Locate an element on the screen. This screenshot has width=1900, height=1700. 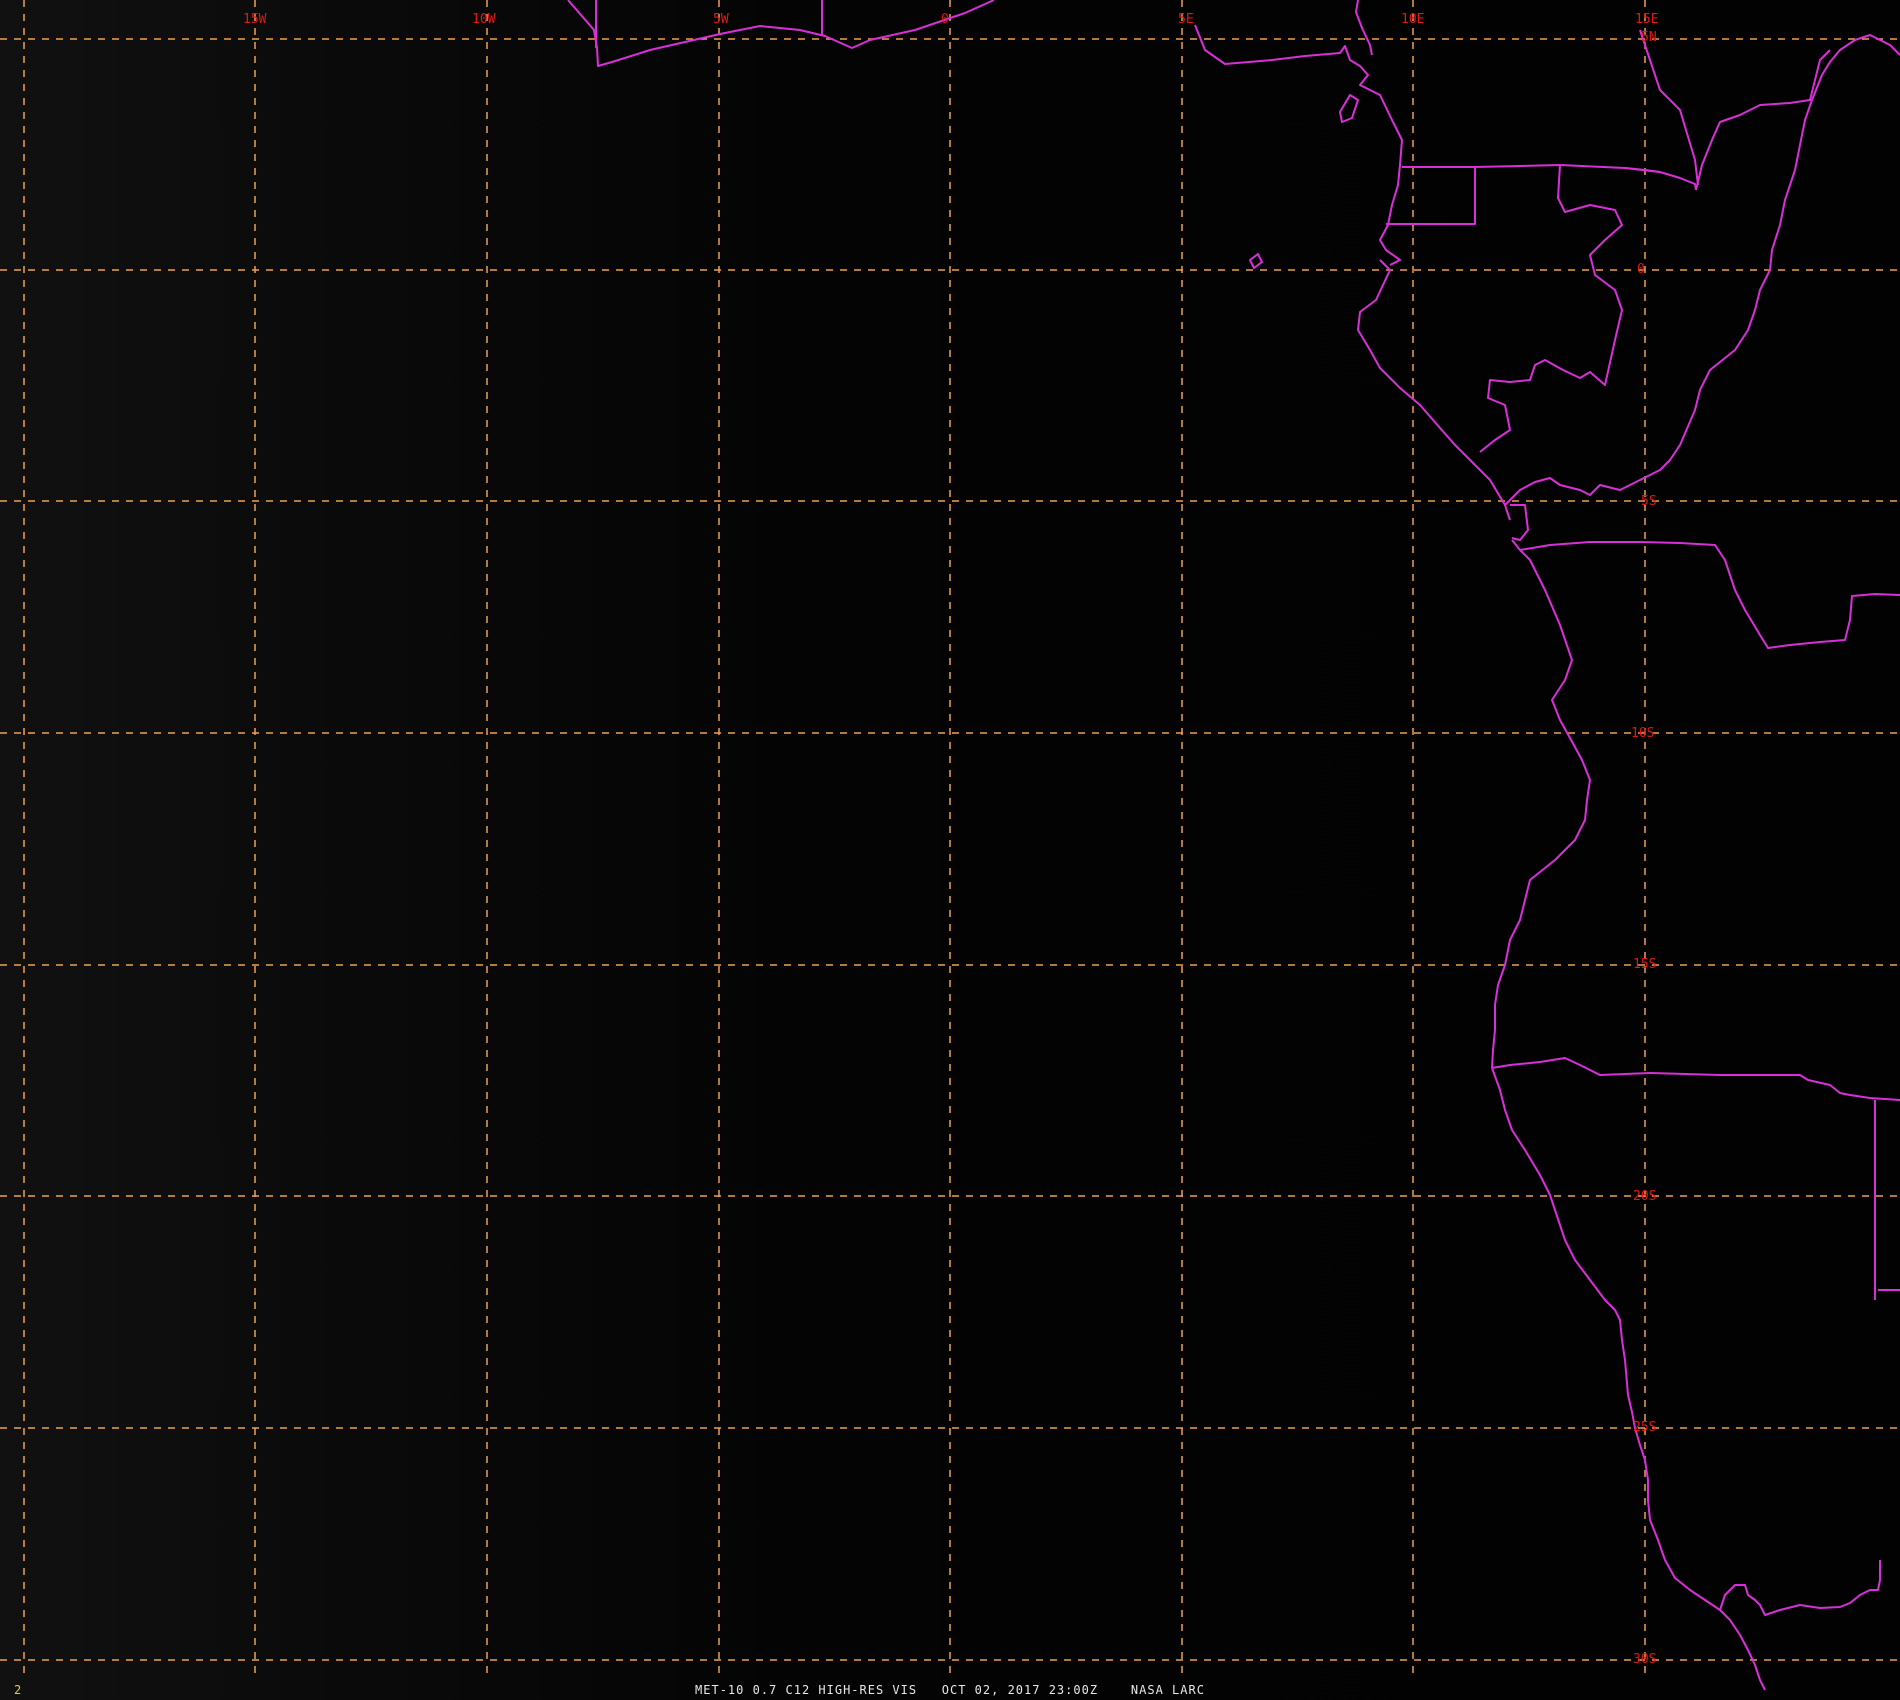
gabon-congo-border is located at coordinates (1551, 308).